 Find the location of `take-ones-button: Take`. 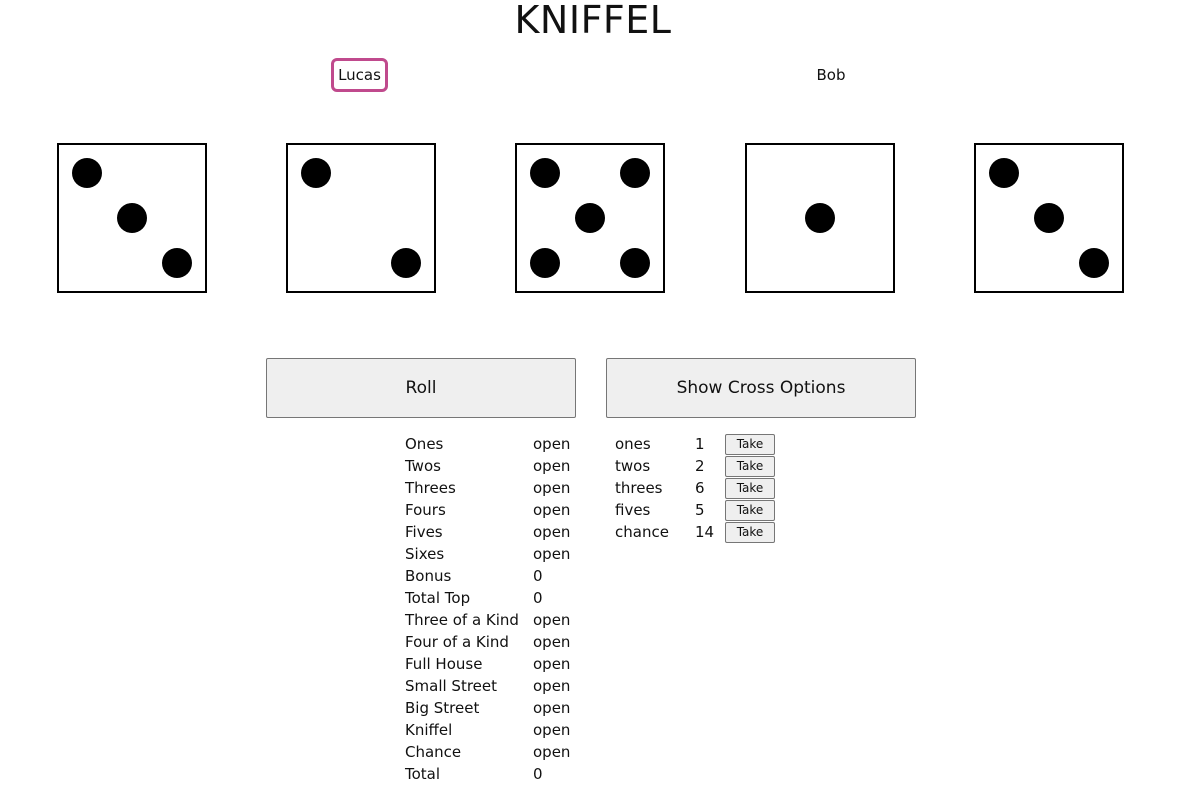

take-ones-button: Take is located at coordinates (750, 444).